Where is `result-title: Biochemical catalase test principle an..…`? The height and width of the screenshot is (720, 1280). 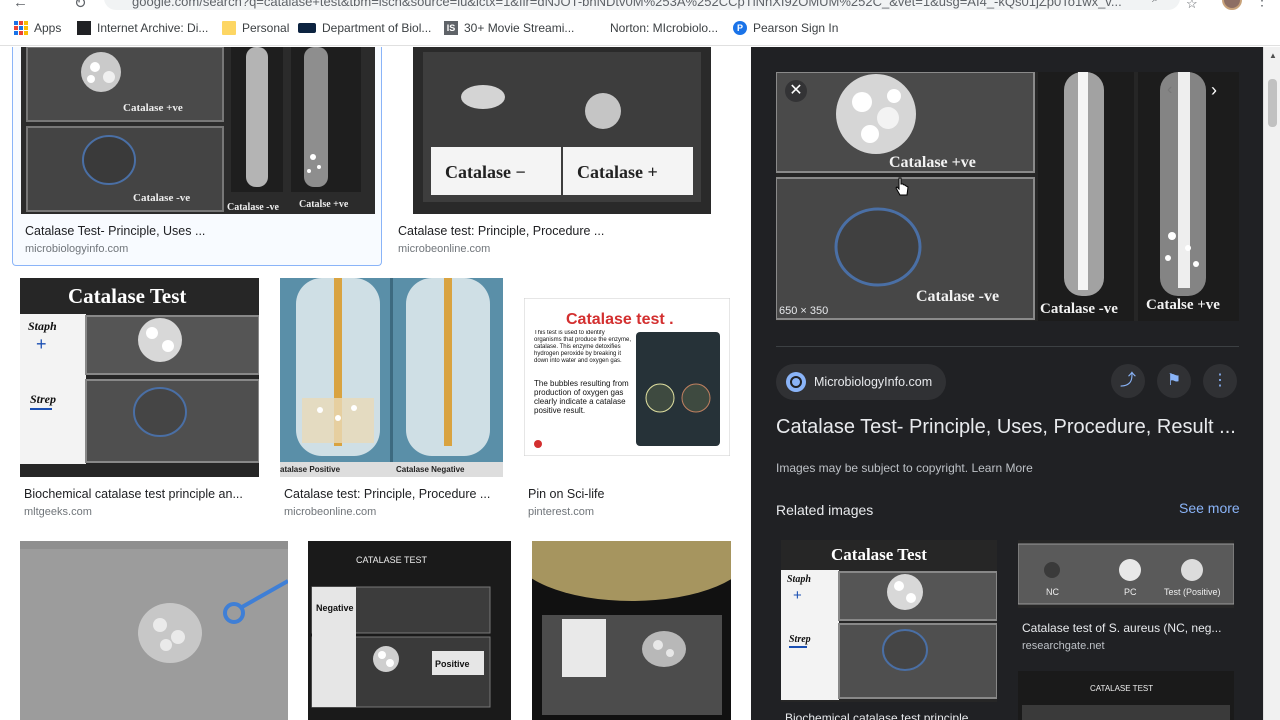 result-title: Biochemical catalase test principle an..… is located at coordinates (144, 494).